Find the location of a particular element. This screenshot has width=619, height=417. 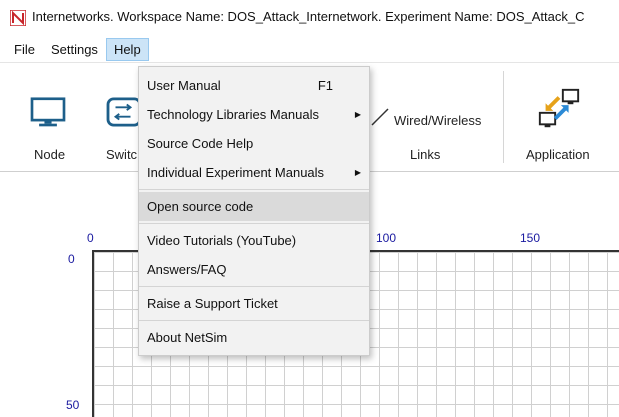

help-technology-libraries-label: Technology Libraries Manuals is located at coordinates (233, 114).